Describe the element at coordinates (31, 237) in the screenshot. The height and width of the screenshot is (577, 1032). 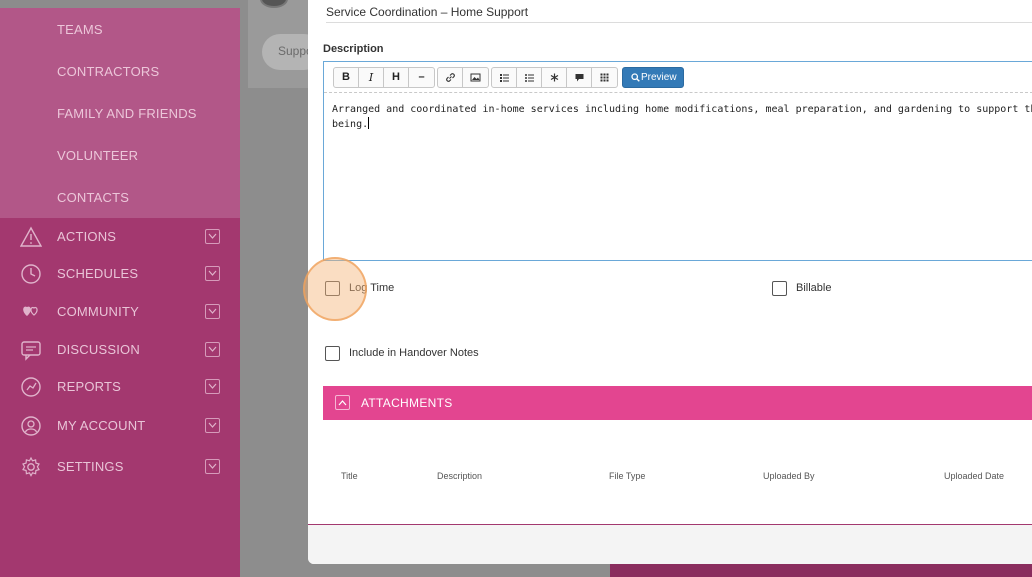
I see `warning-icon` at that location.